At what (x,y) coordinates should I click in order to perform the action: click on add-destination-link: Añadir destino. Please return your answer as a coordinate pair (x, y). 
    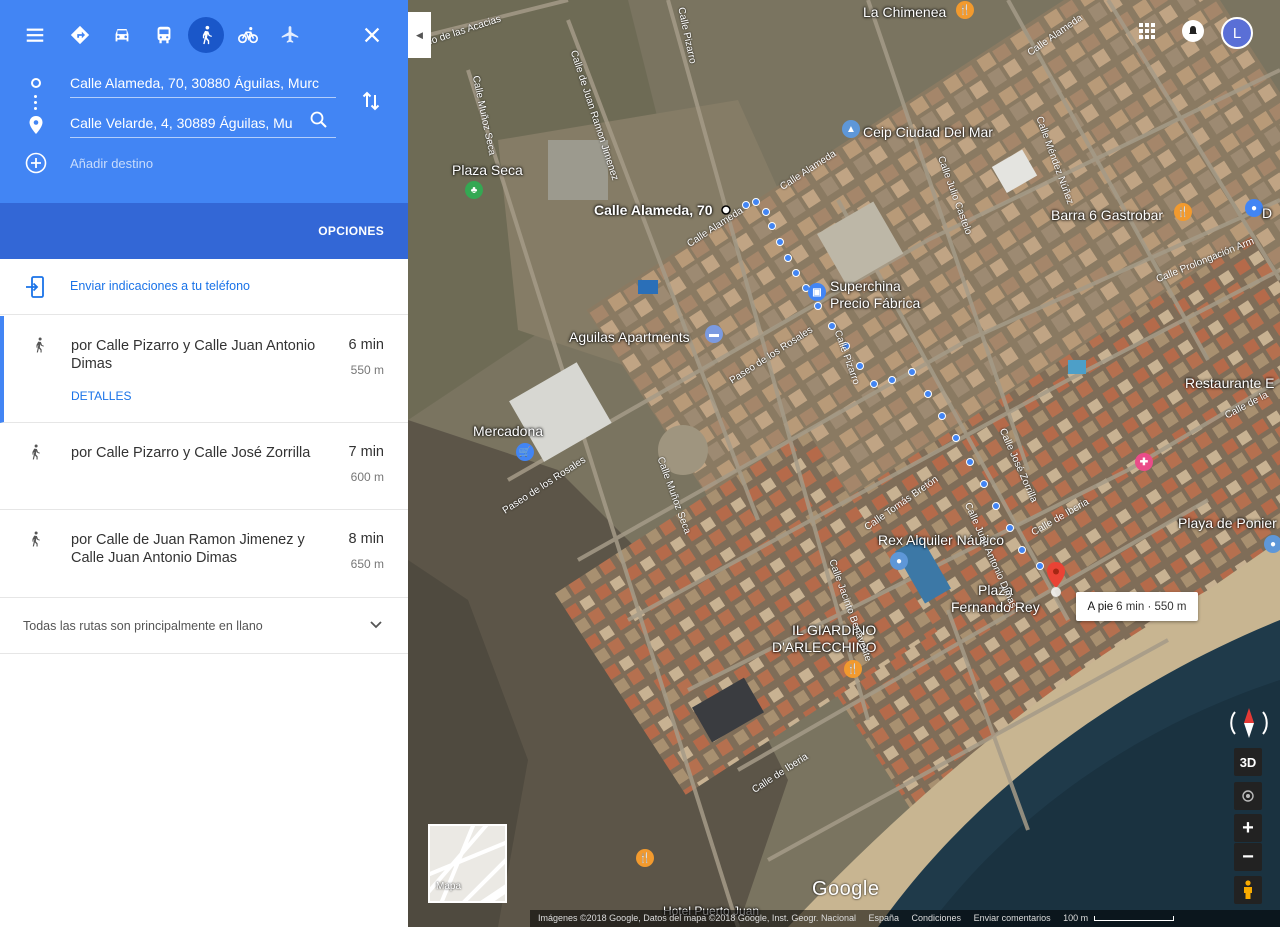
    Looking at the image, I should click on (111, 163).